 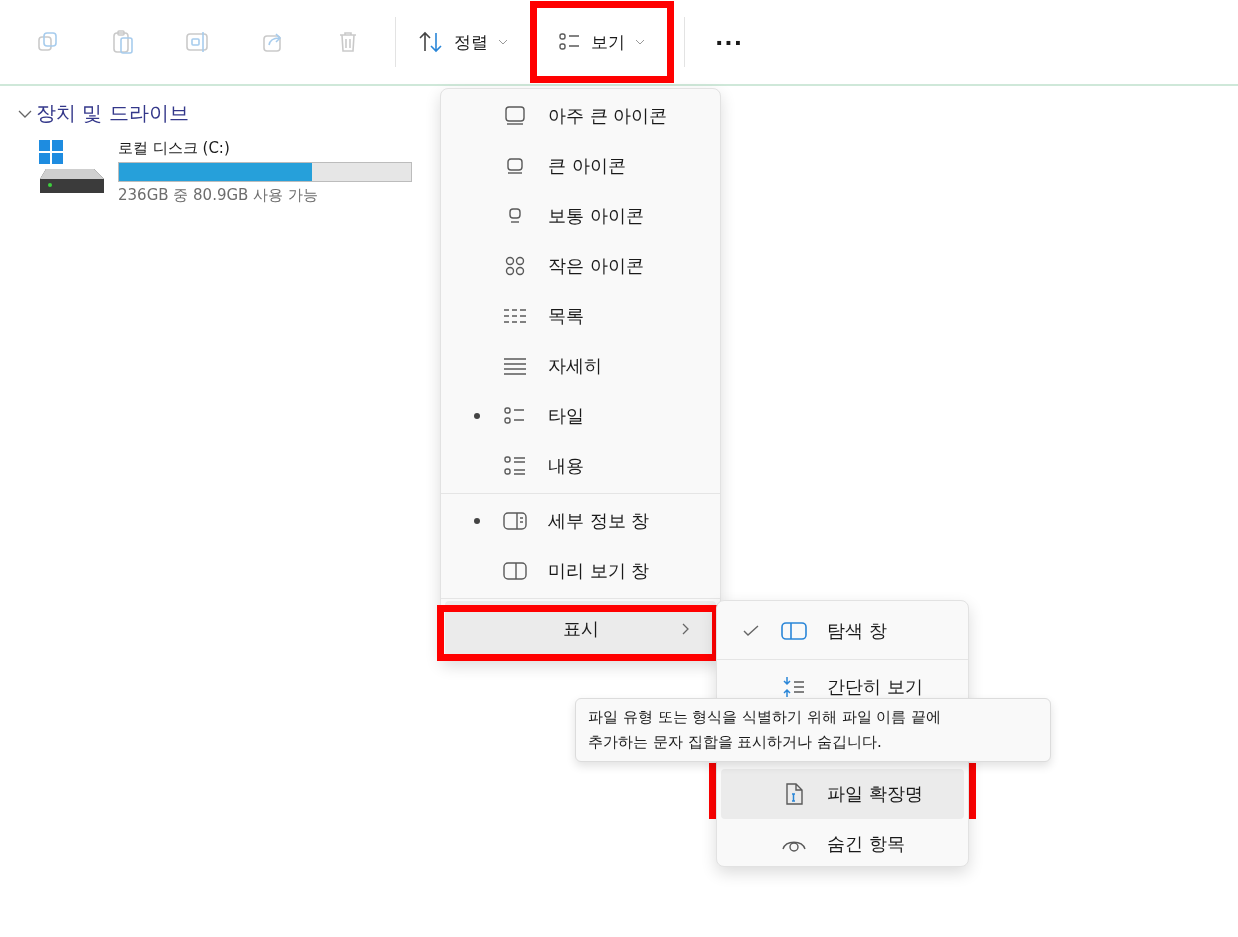 What do you see at coordinates (580, 521) in the screenshot?
I see `menu-item: 세부 정보 창` at bounding box center [580, 521].